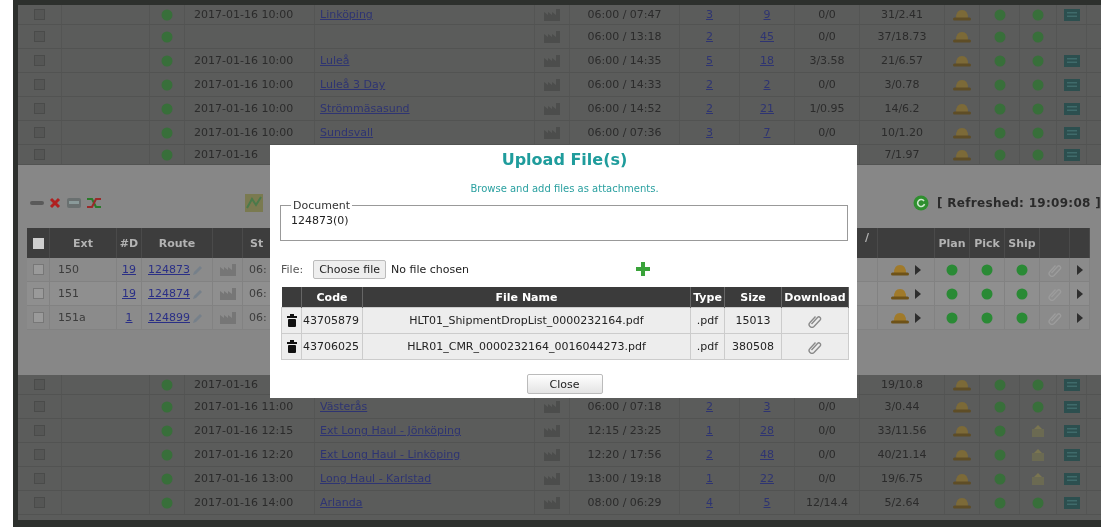 The width and height of the screenshot is (1101, 527). What do you see at coordinates (55, 203) in the screenshot?
I see `delete-icon` at bounding box center [55, 203].